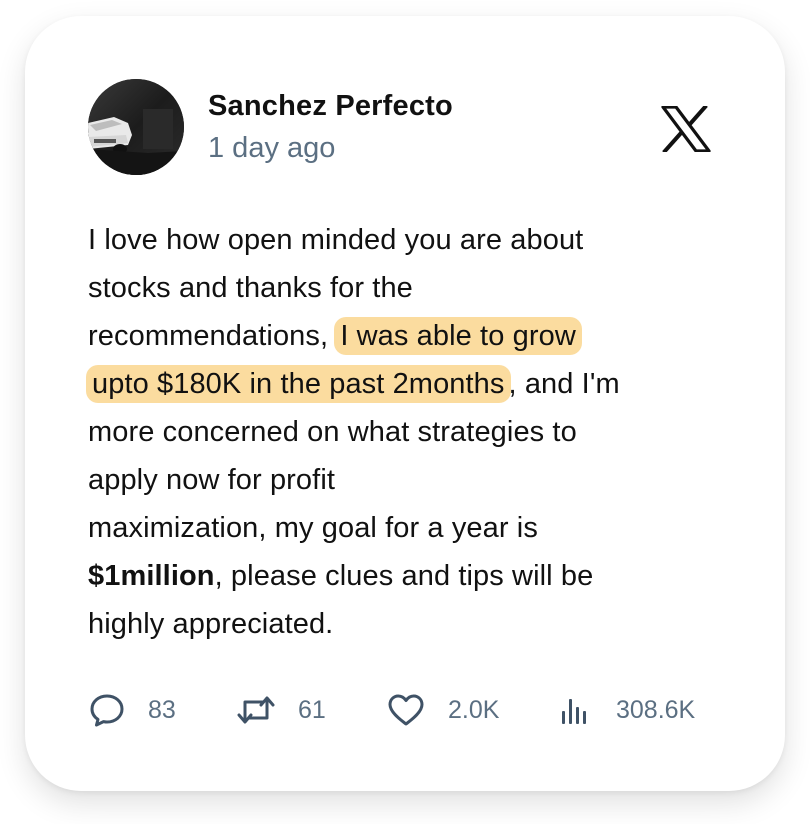  I want to click on car-photo-avatar, so click(136, 127).